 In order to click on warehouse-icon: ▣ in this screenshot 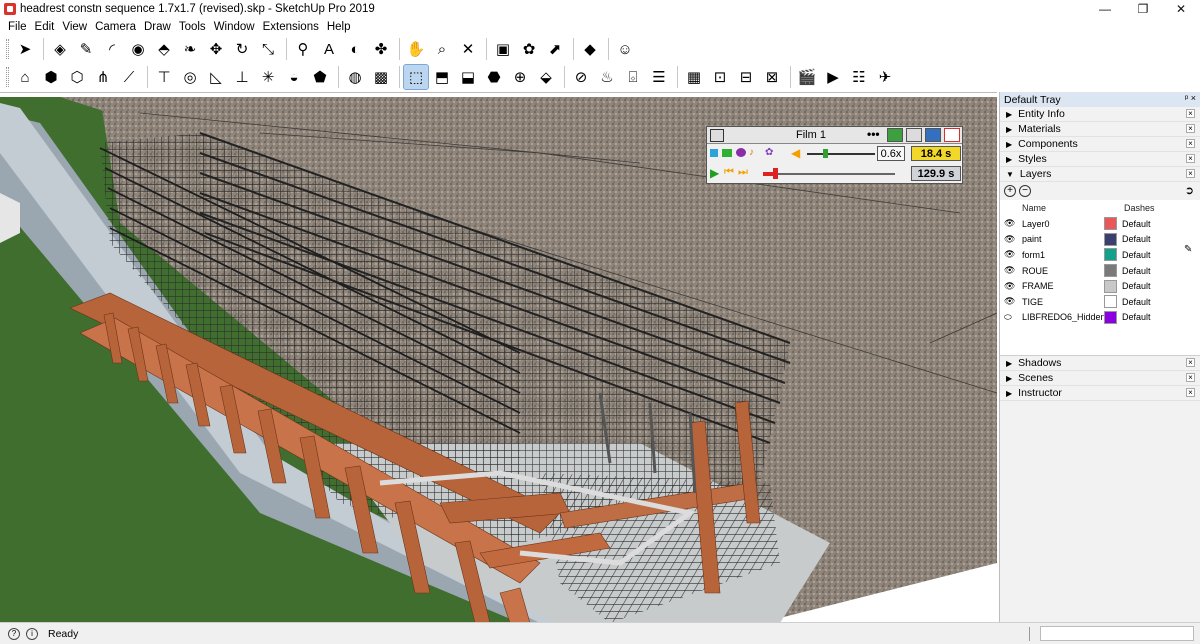, I will do `click(503, 49)`.